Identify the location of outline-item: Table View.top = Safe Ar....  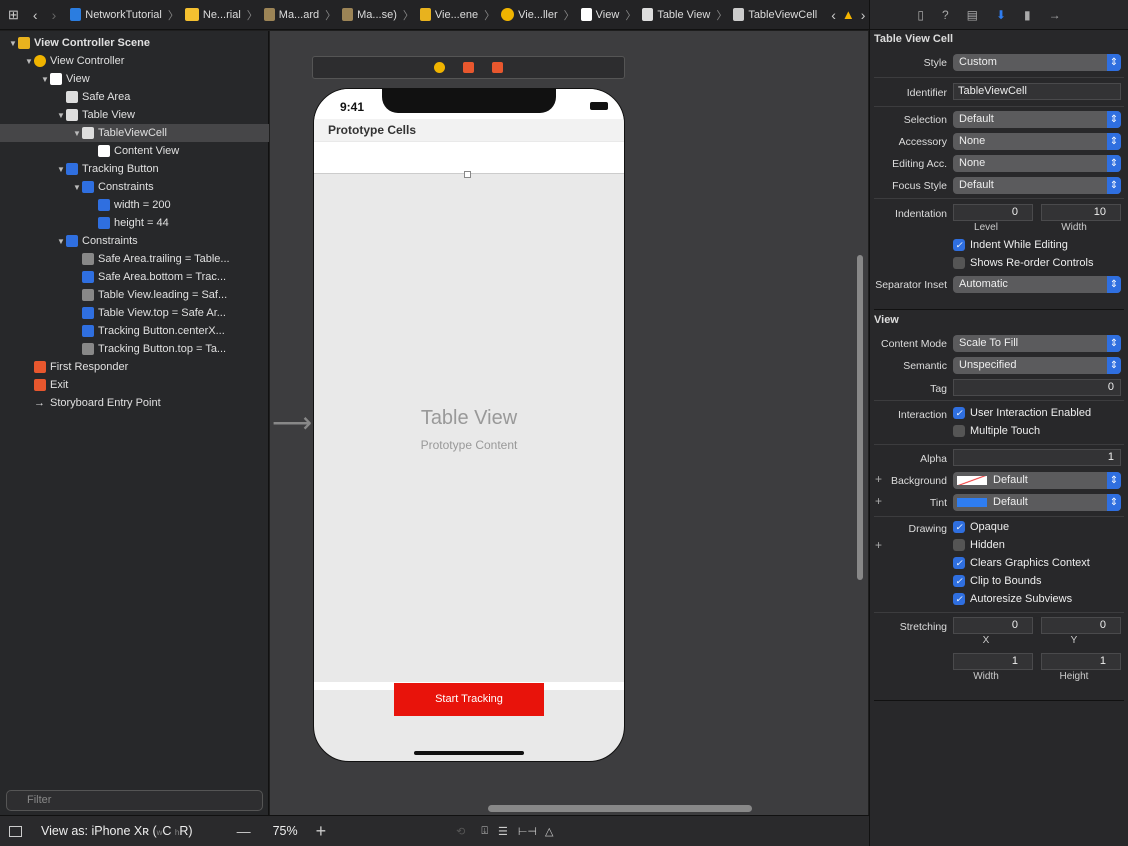
(134, 313).